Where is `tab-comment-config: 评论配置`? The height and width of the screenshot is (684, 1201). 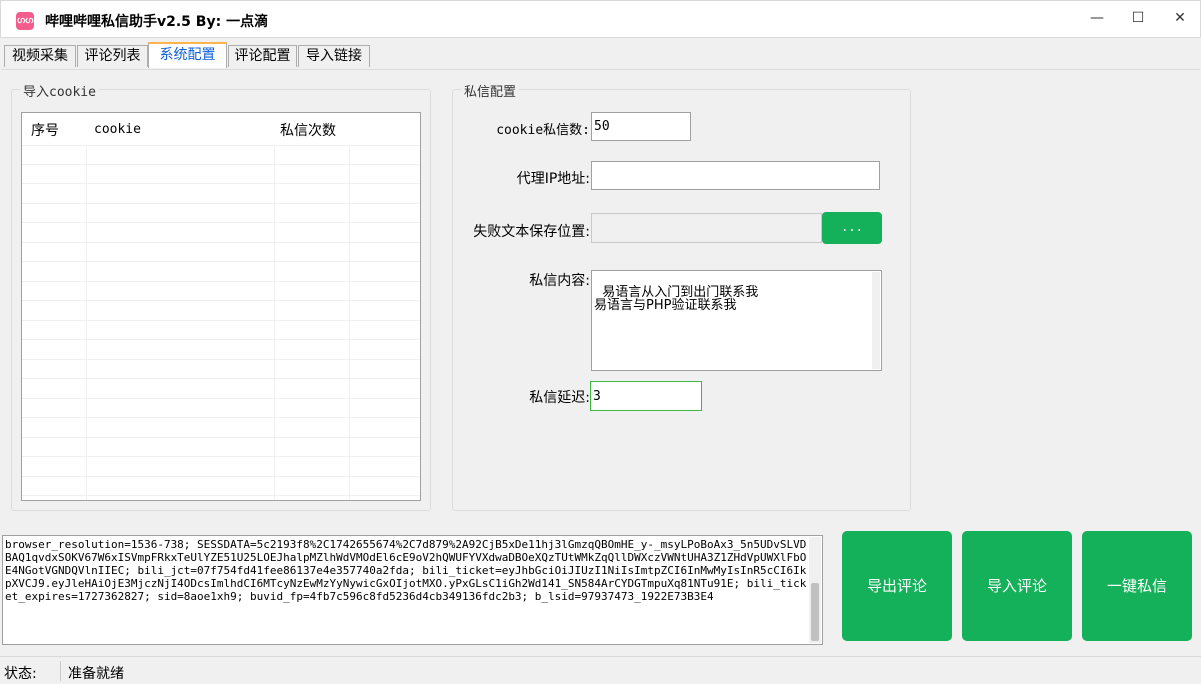
tab-comment-config: 评论配置 is located at coordinates (262, 56).